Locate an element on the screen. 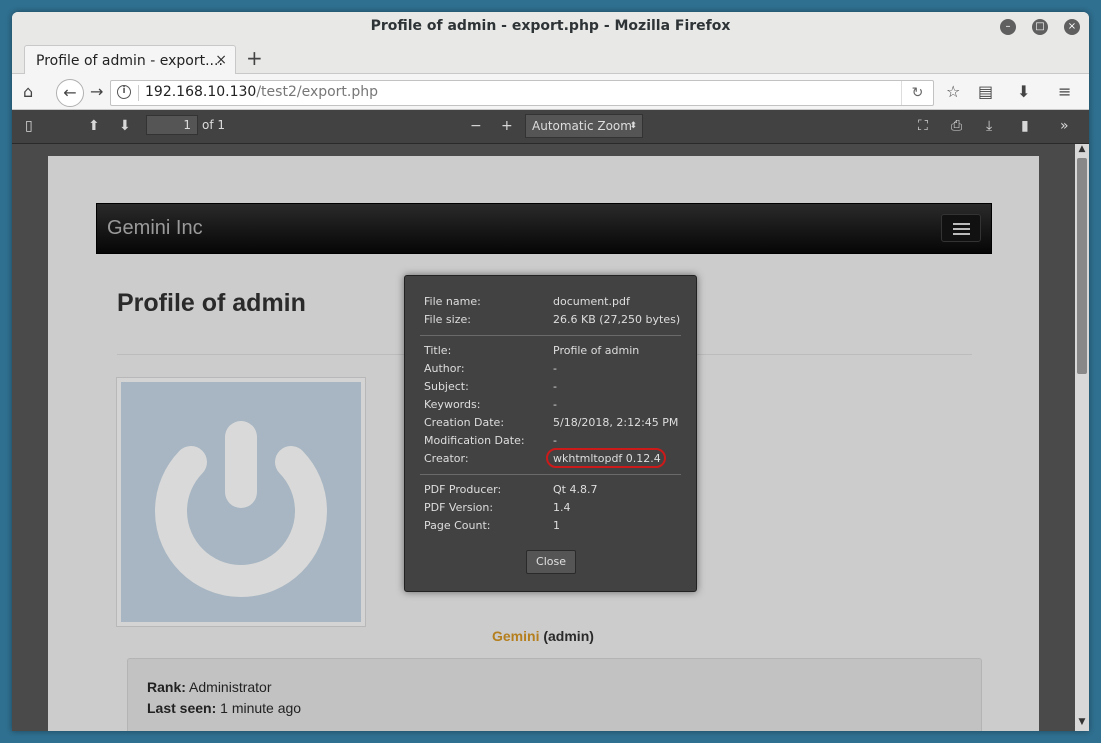 Image resolution: width=1101 pixels, height=743 pixels. previous-page-icon: ⬆ is located at coordinates (94, 126).